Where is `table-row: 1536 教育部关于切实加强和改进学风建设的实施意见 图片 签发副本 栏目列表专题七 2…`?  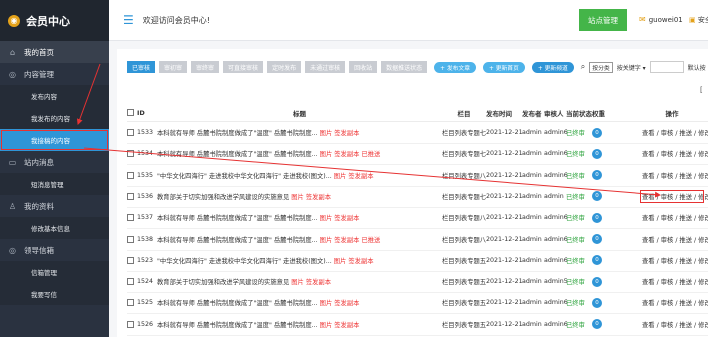 table-row: 1536 教育部关于切实加强和改进学风建设的实施意见 图片 签发副本 栏目列表专题七 2… is located at coordinates (417, 197).